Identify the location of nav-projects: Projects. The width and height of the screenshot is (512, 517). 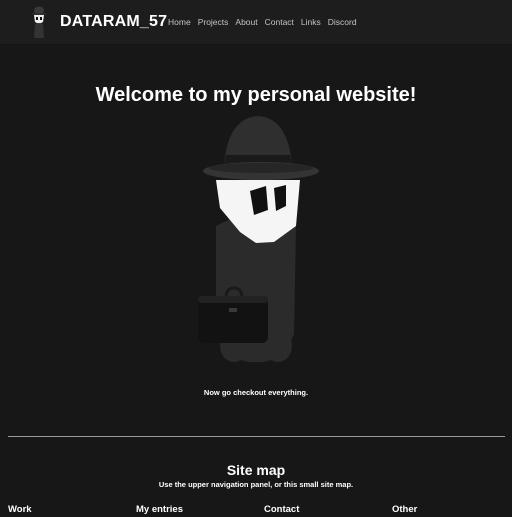
(213, 22).